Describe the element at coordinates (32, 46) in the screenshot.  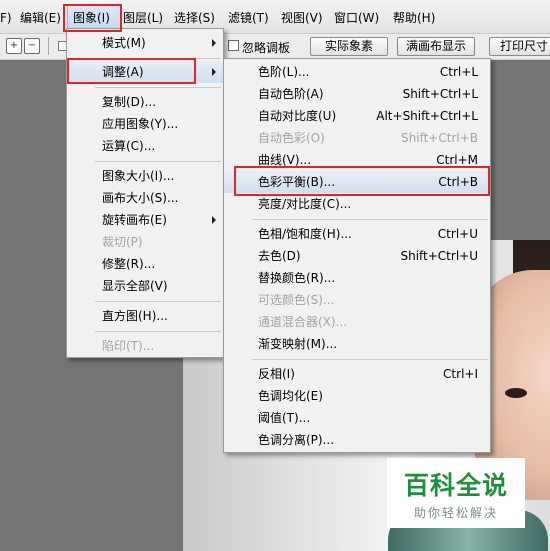
I see `zoom-out-icon: −` at that location.